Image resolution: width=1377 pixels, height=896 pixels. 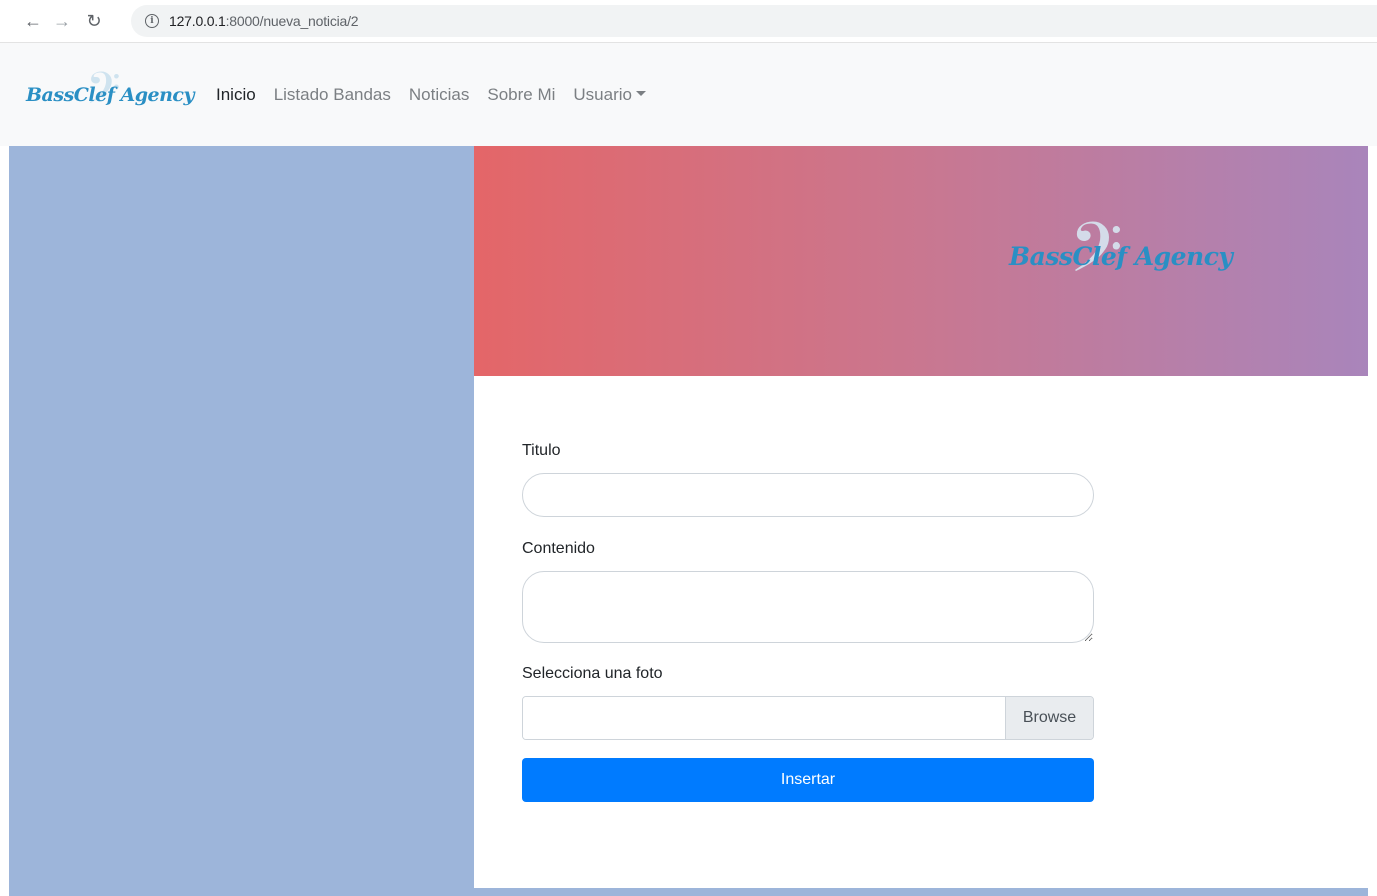 I want to click on nav-dropdown-usuario: Usuario, so click(x=609, y=95).